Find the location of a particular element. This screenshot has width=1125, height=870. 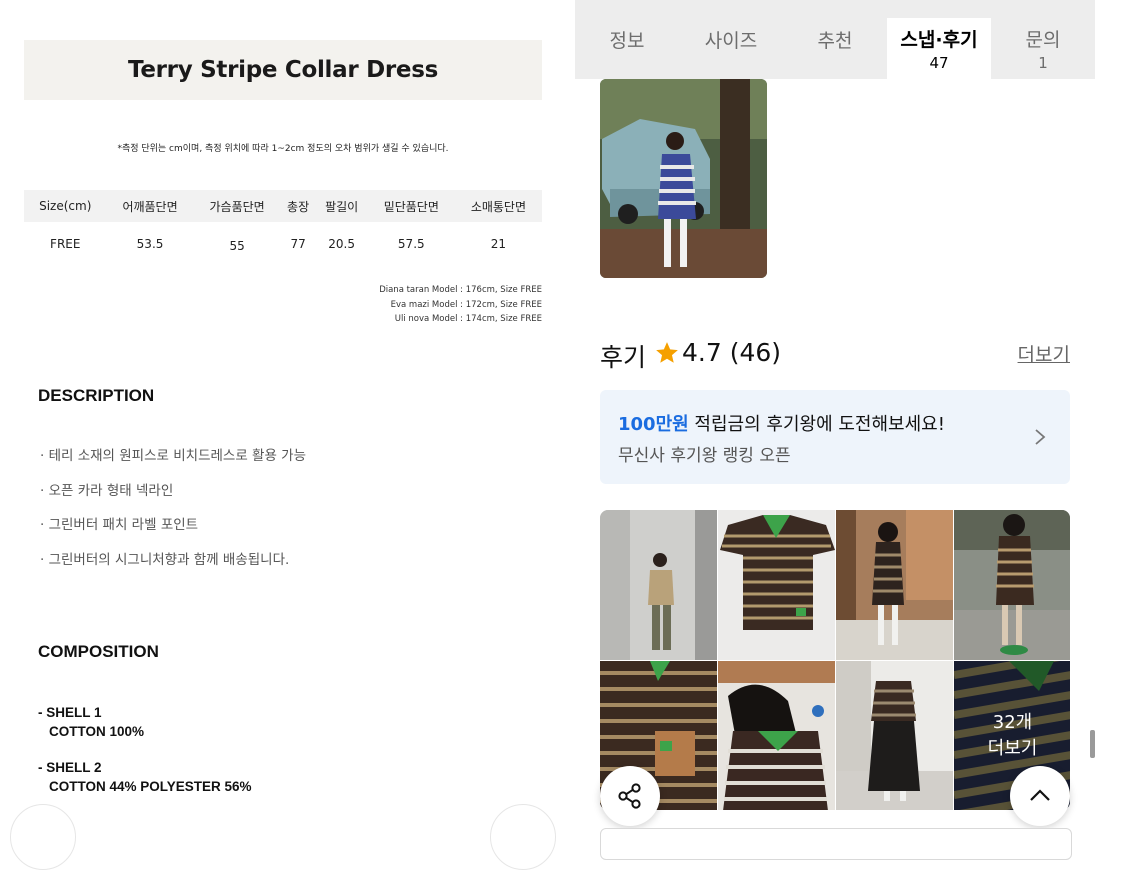

next-section-card is located at coordinates (836, 844).